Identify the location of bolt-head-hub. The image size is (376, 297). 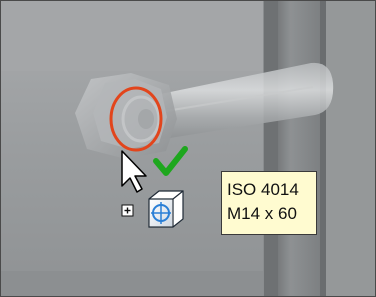
(146, 119).